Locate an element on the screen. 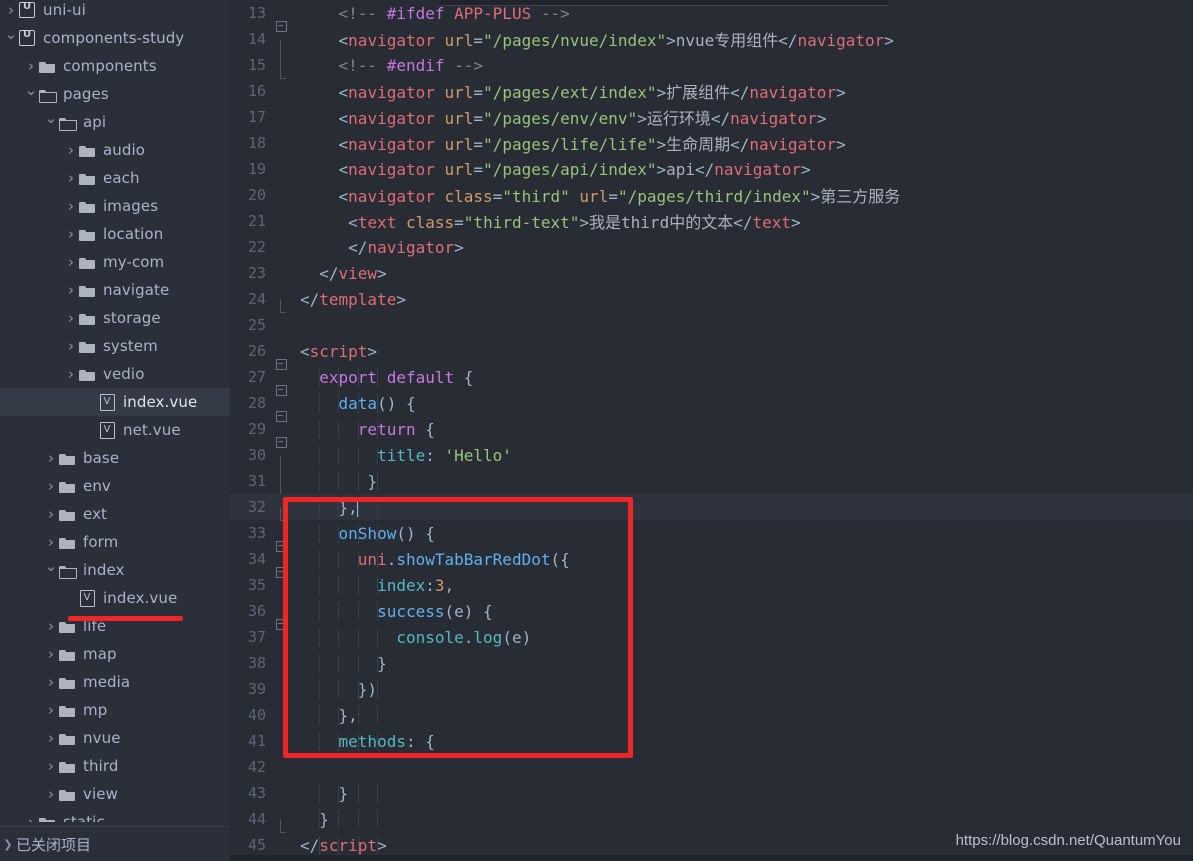 The height and width of the screenshot is (861, 1193). tree-item-nvue: › nvue is located at coordinates (115, 738).